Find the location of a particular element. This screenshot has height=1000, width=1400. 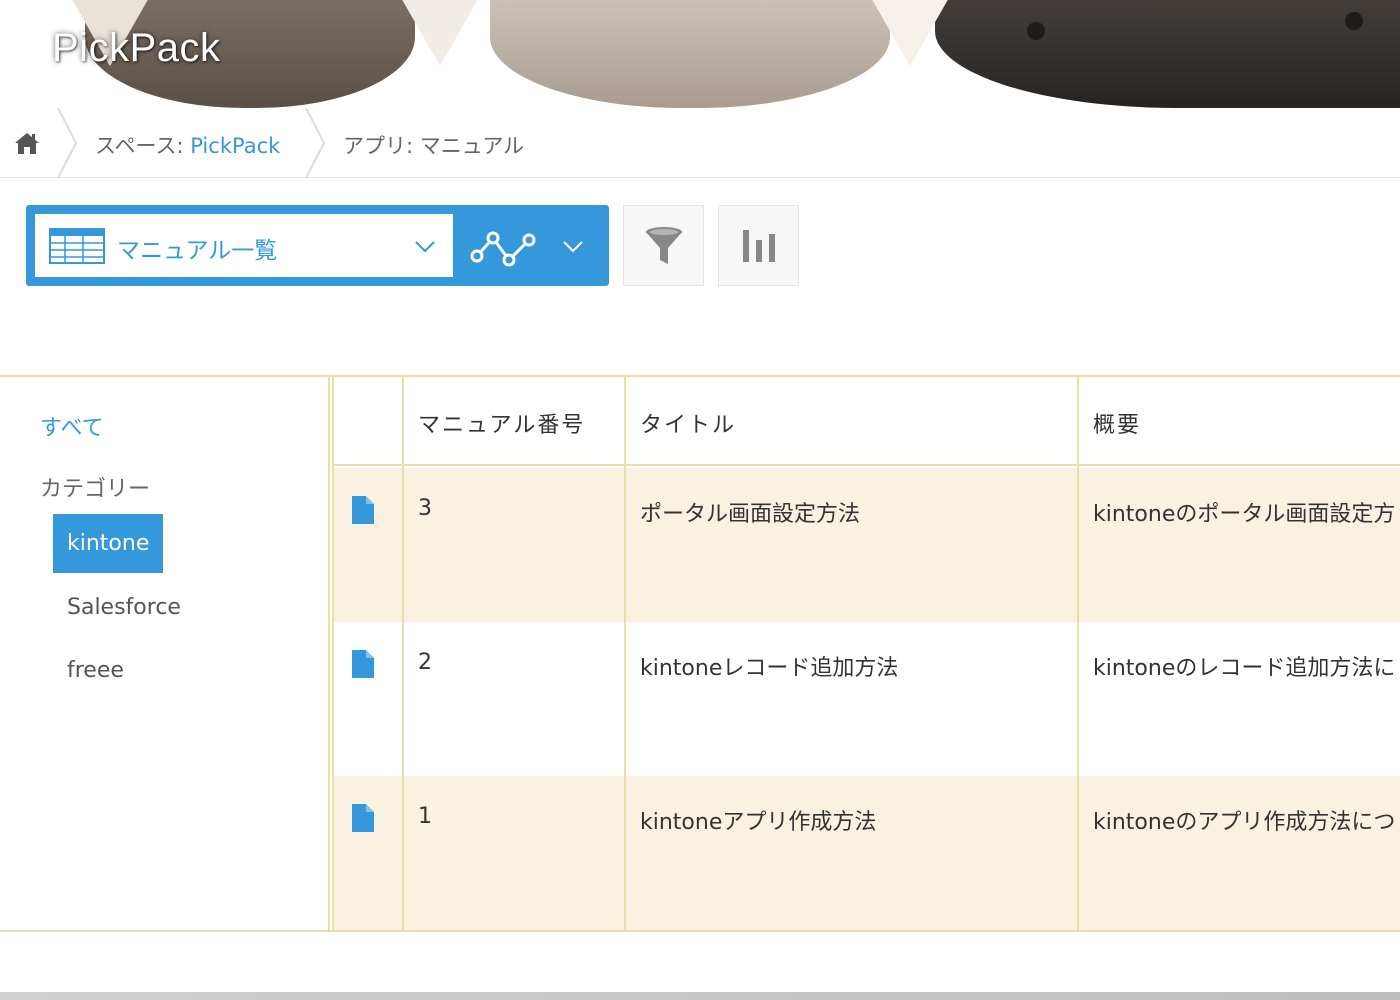

filter-button is located at coordinates (663, 245).